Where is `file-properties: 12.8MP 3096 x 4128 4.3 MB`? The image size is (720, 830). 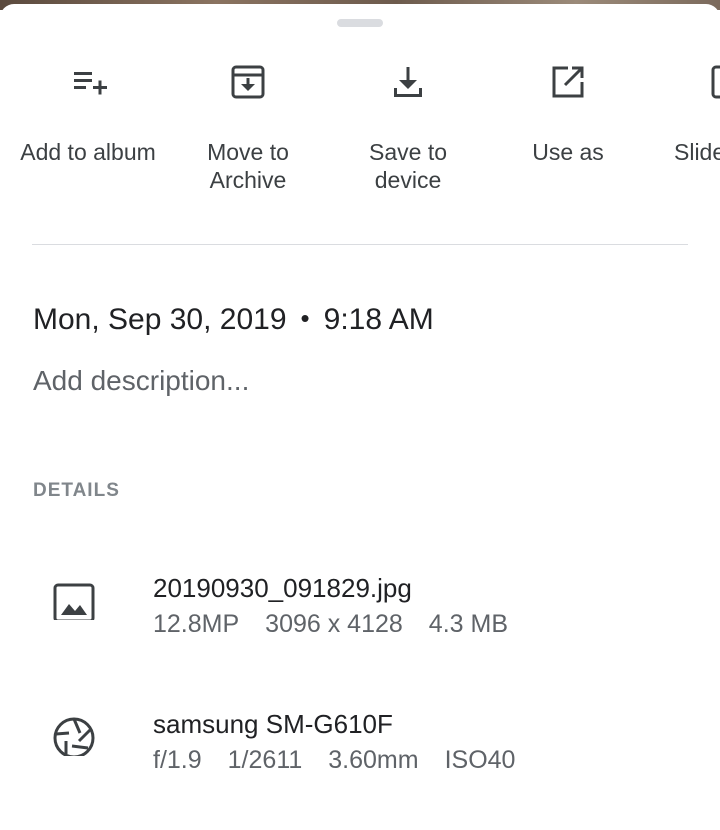 file-properties: 12.8MP 3096 x 4128 4.3 MB is located at coordinates (343, 624).